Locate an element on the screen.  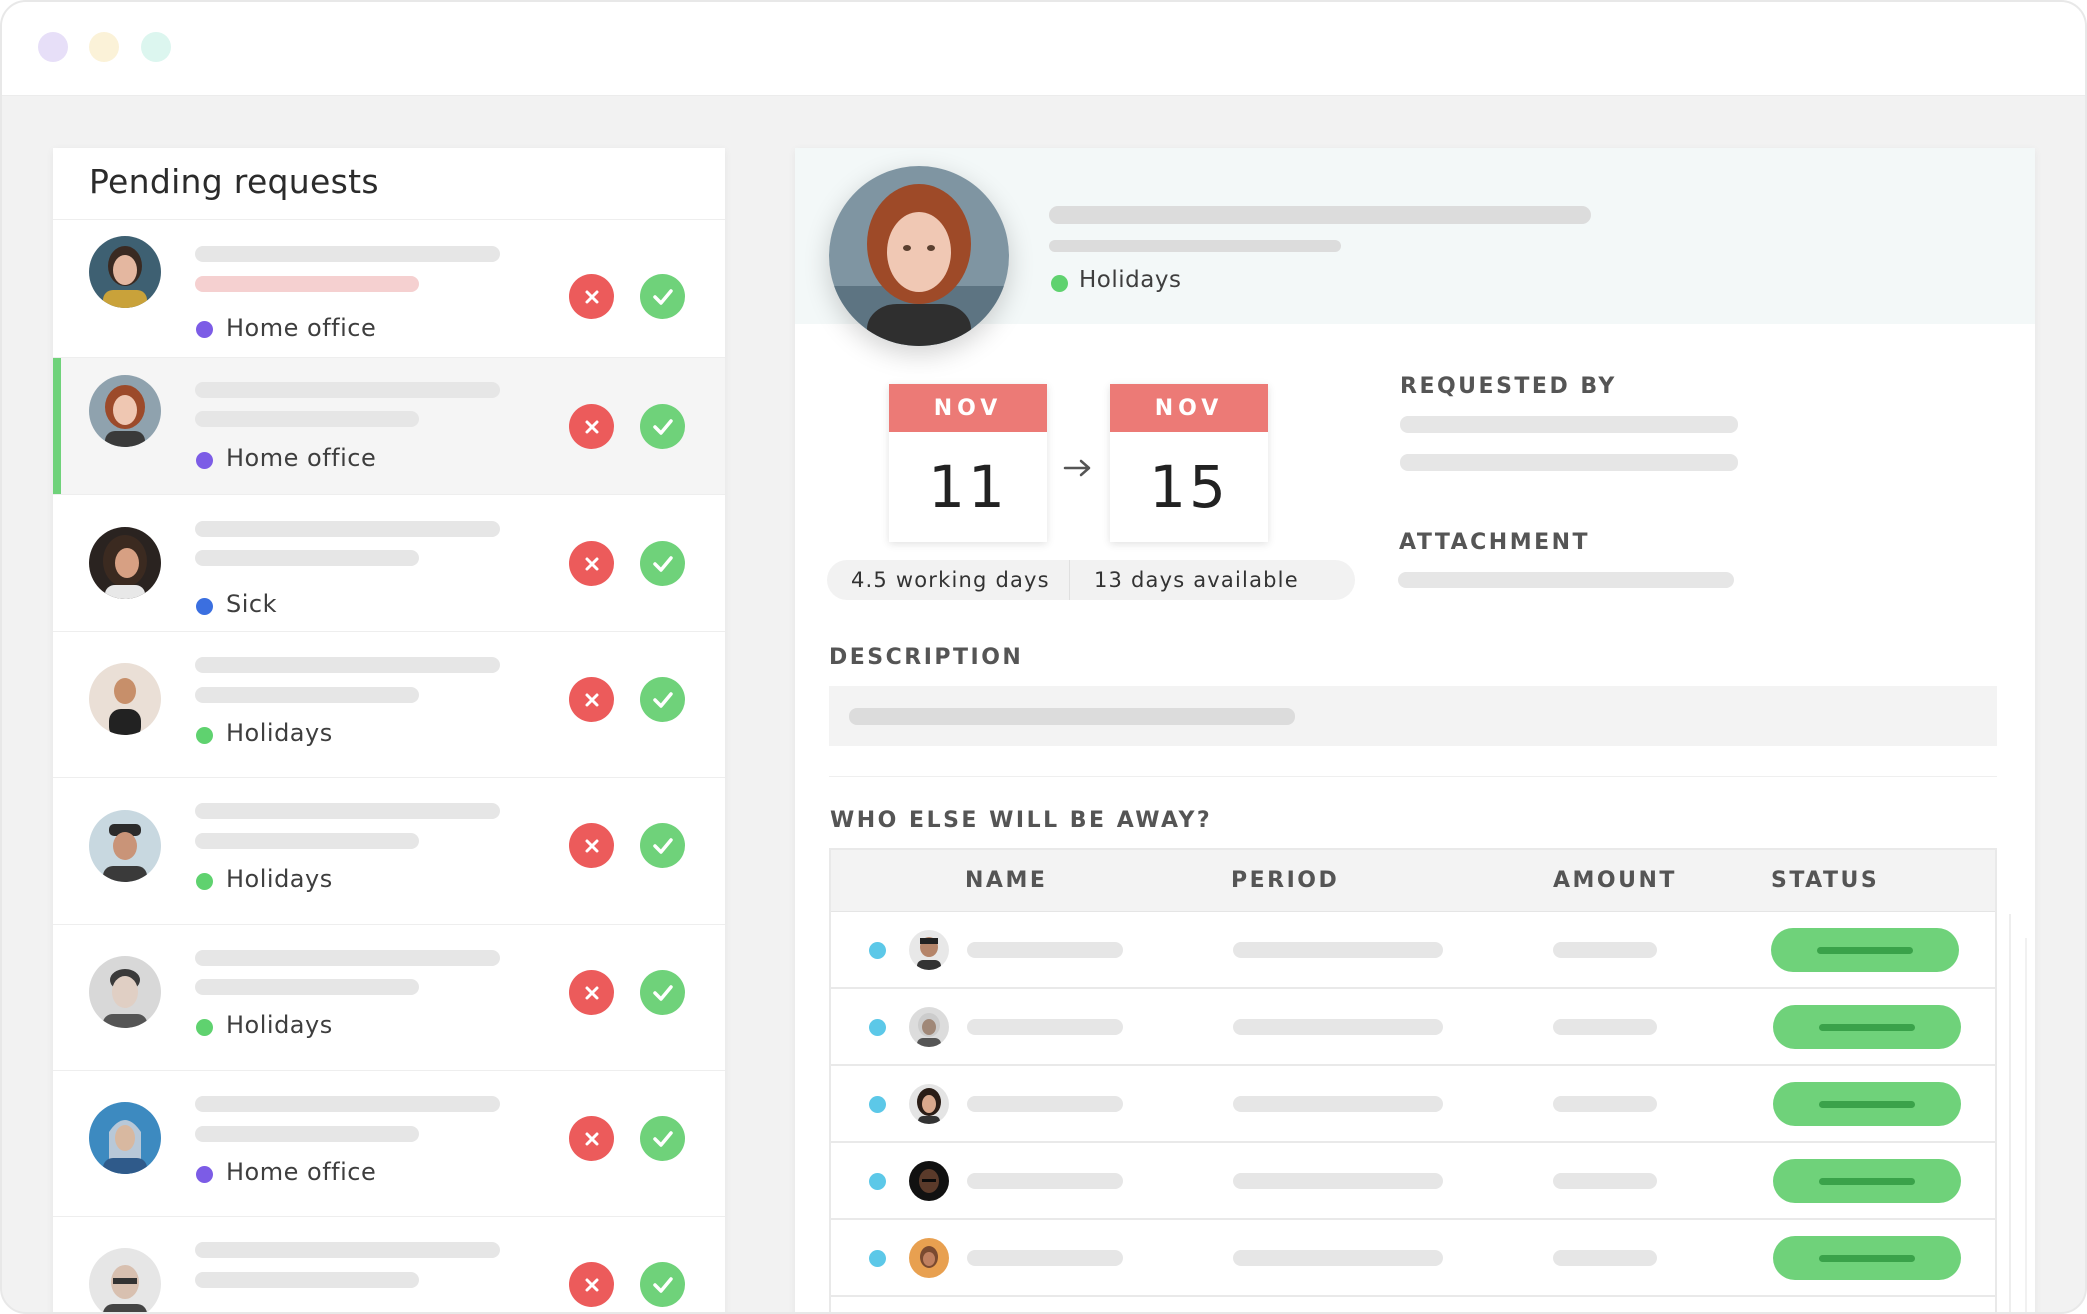
start-date-calendar: NOV 11 is located at coordinates (968, 463).